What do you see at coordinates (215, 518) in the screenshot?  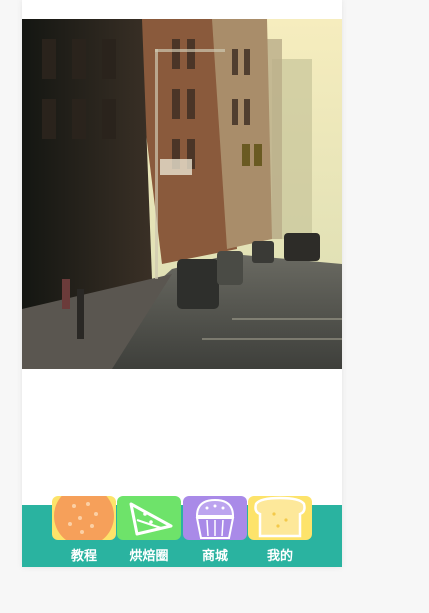 I see `cupcake-icon` at bounding box center [215, 518].